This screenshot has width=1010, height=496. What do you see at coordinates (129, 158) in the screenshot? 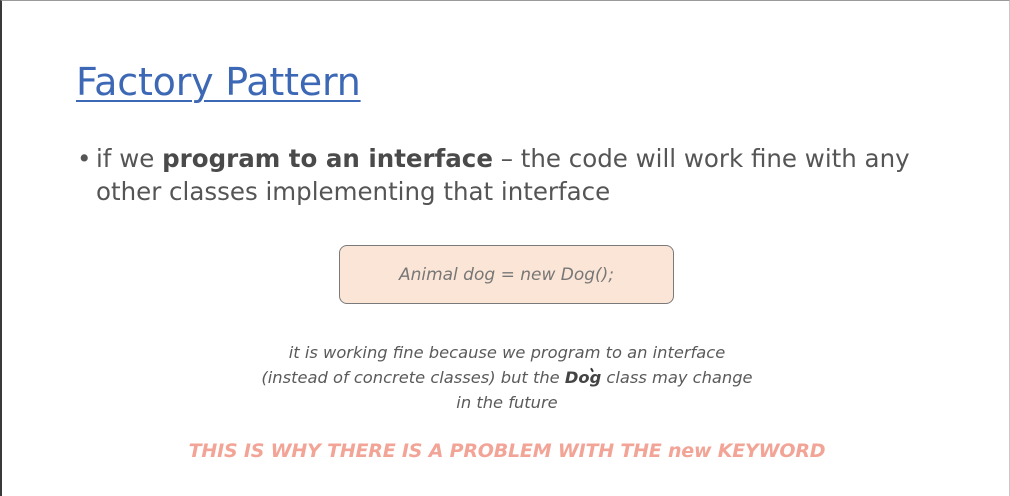
I see `bullet-text-pre: if we` at bounding box center [129, 158].